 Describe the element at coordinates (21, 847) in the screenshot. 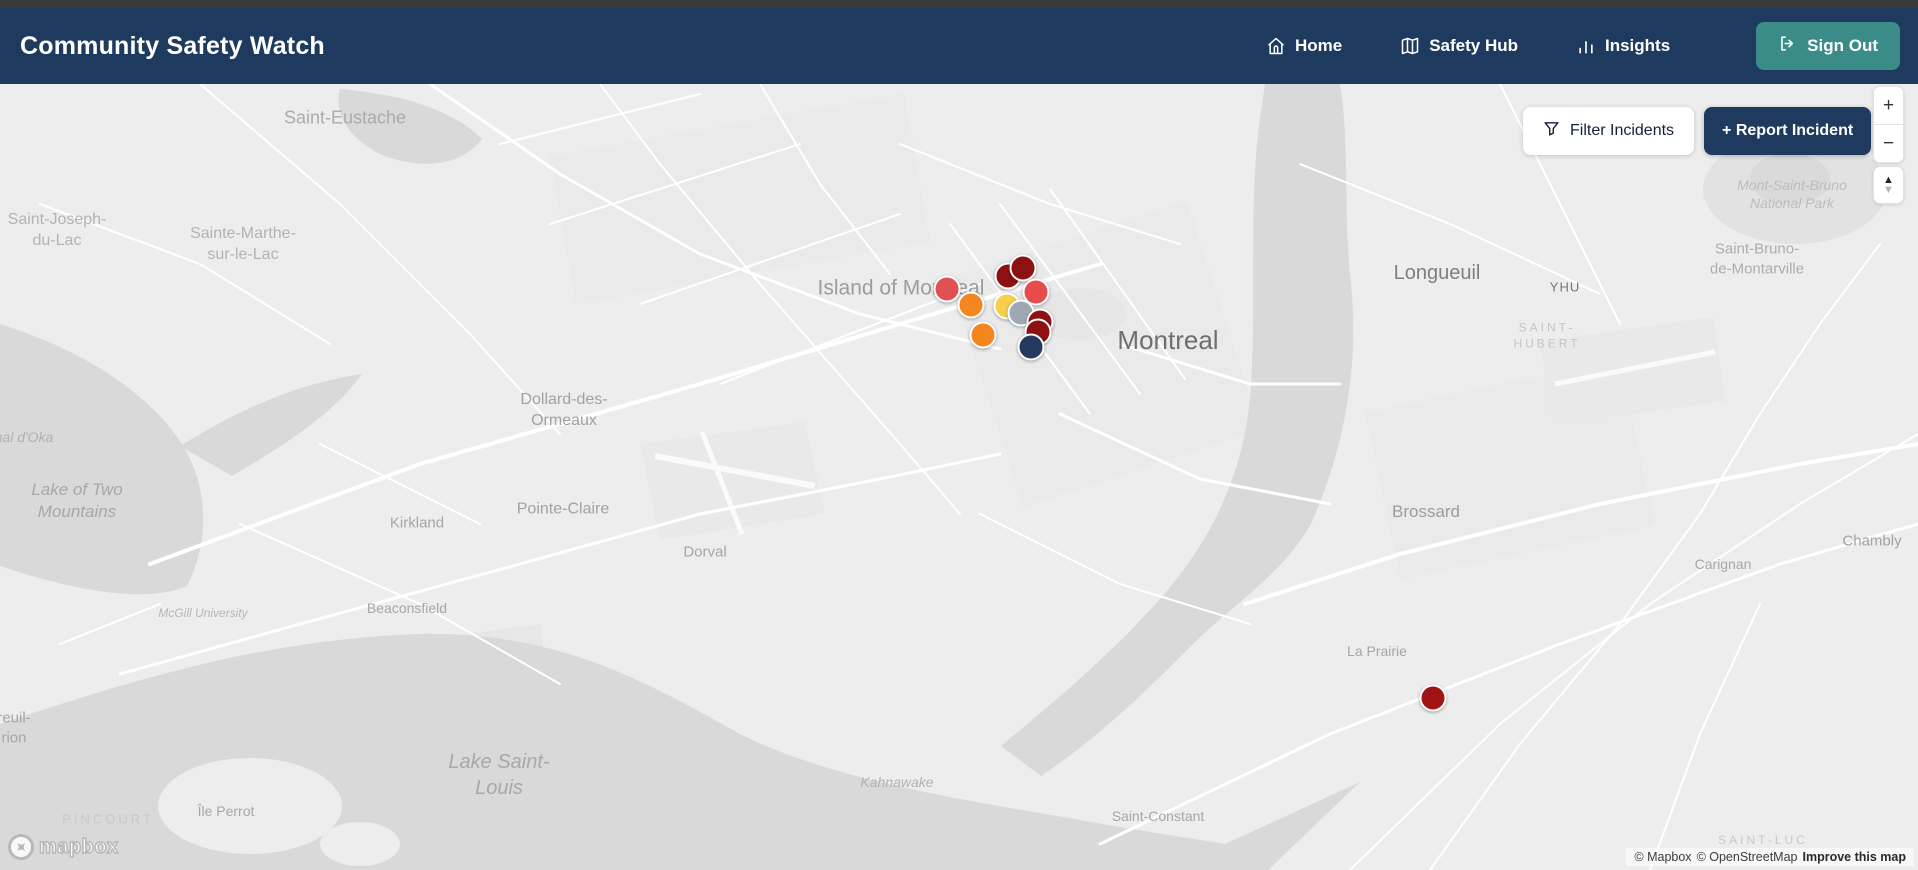

I see `mapbox-icon: ✦` at that location.